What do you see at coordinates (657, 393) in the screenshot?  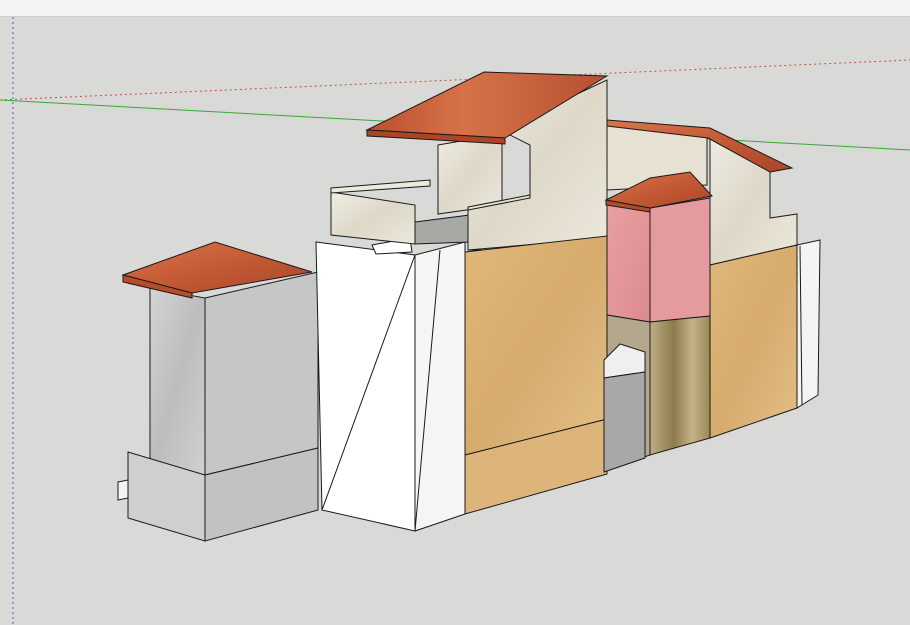 I see `center-recess` at bounding box center [657, 393].